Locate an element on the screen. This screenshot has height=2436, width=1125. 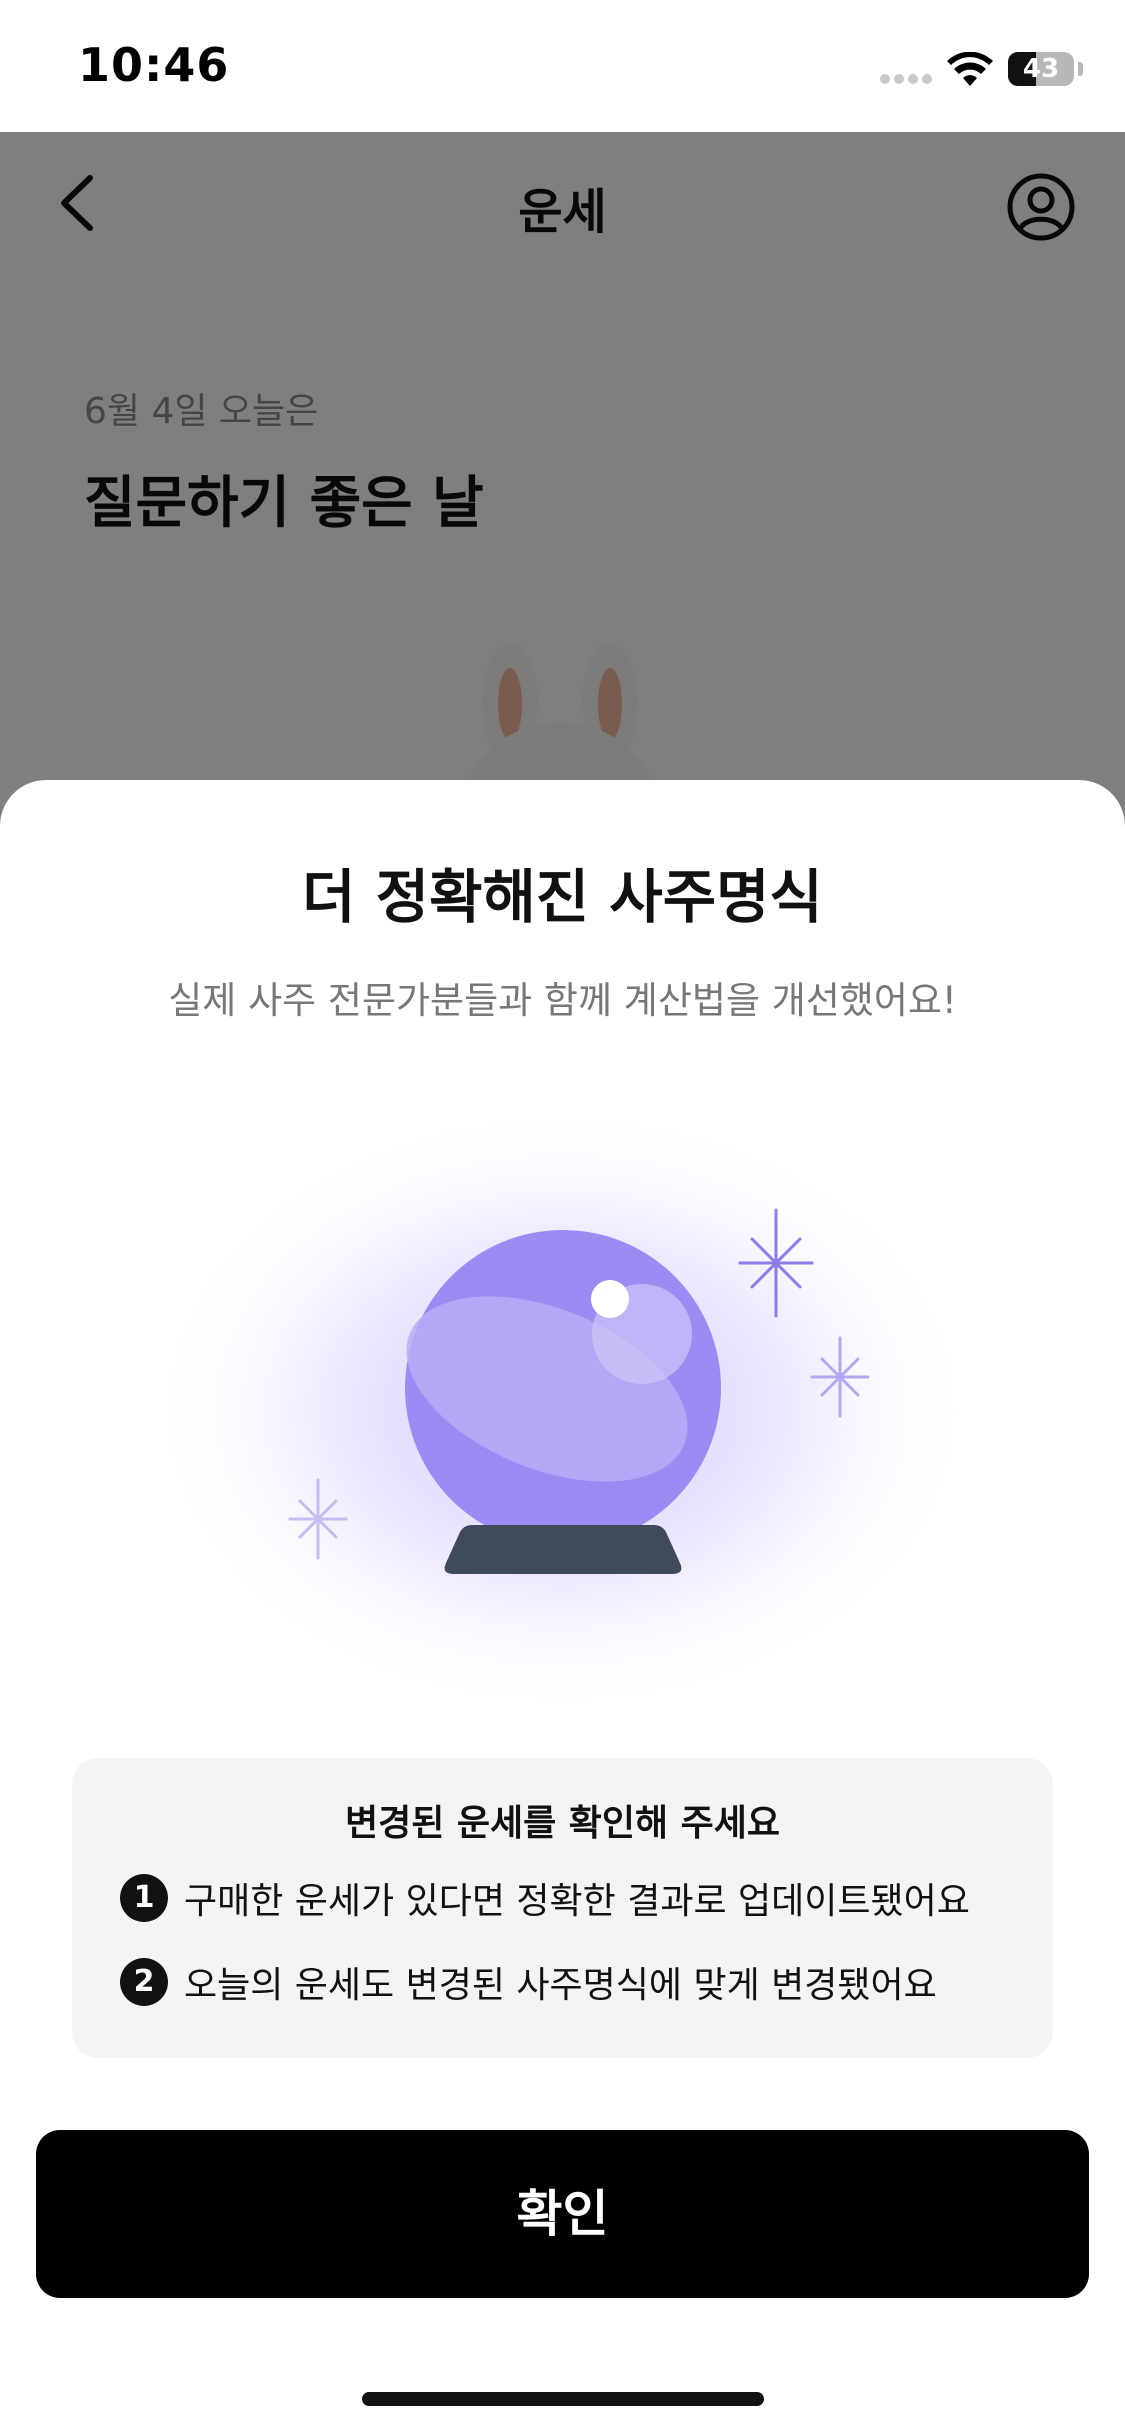
number-badge: 1 is located at coordinates (144, 1898).